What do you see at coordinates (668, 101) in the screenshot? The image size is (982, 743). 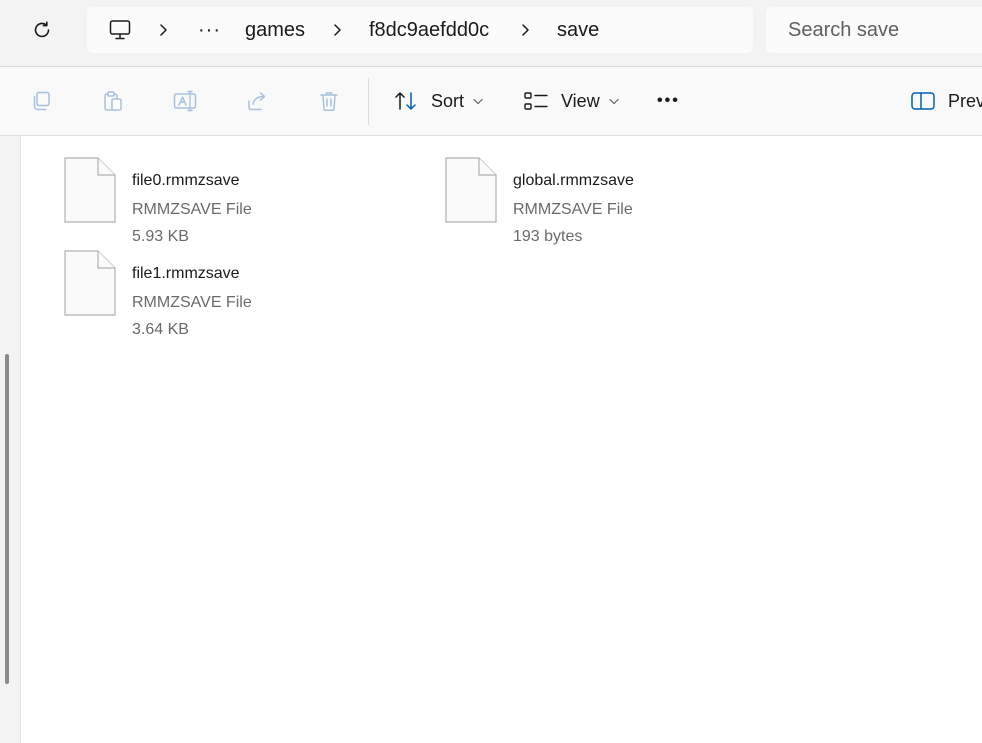 I see `more-options-button: •••` at bounding box center [668, 101].